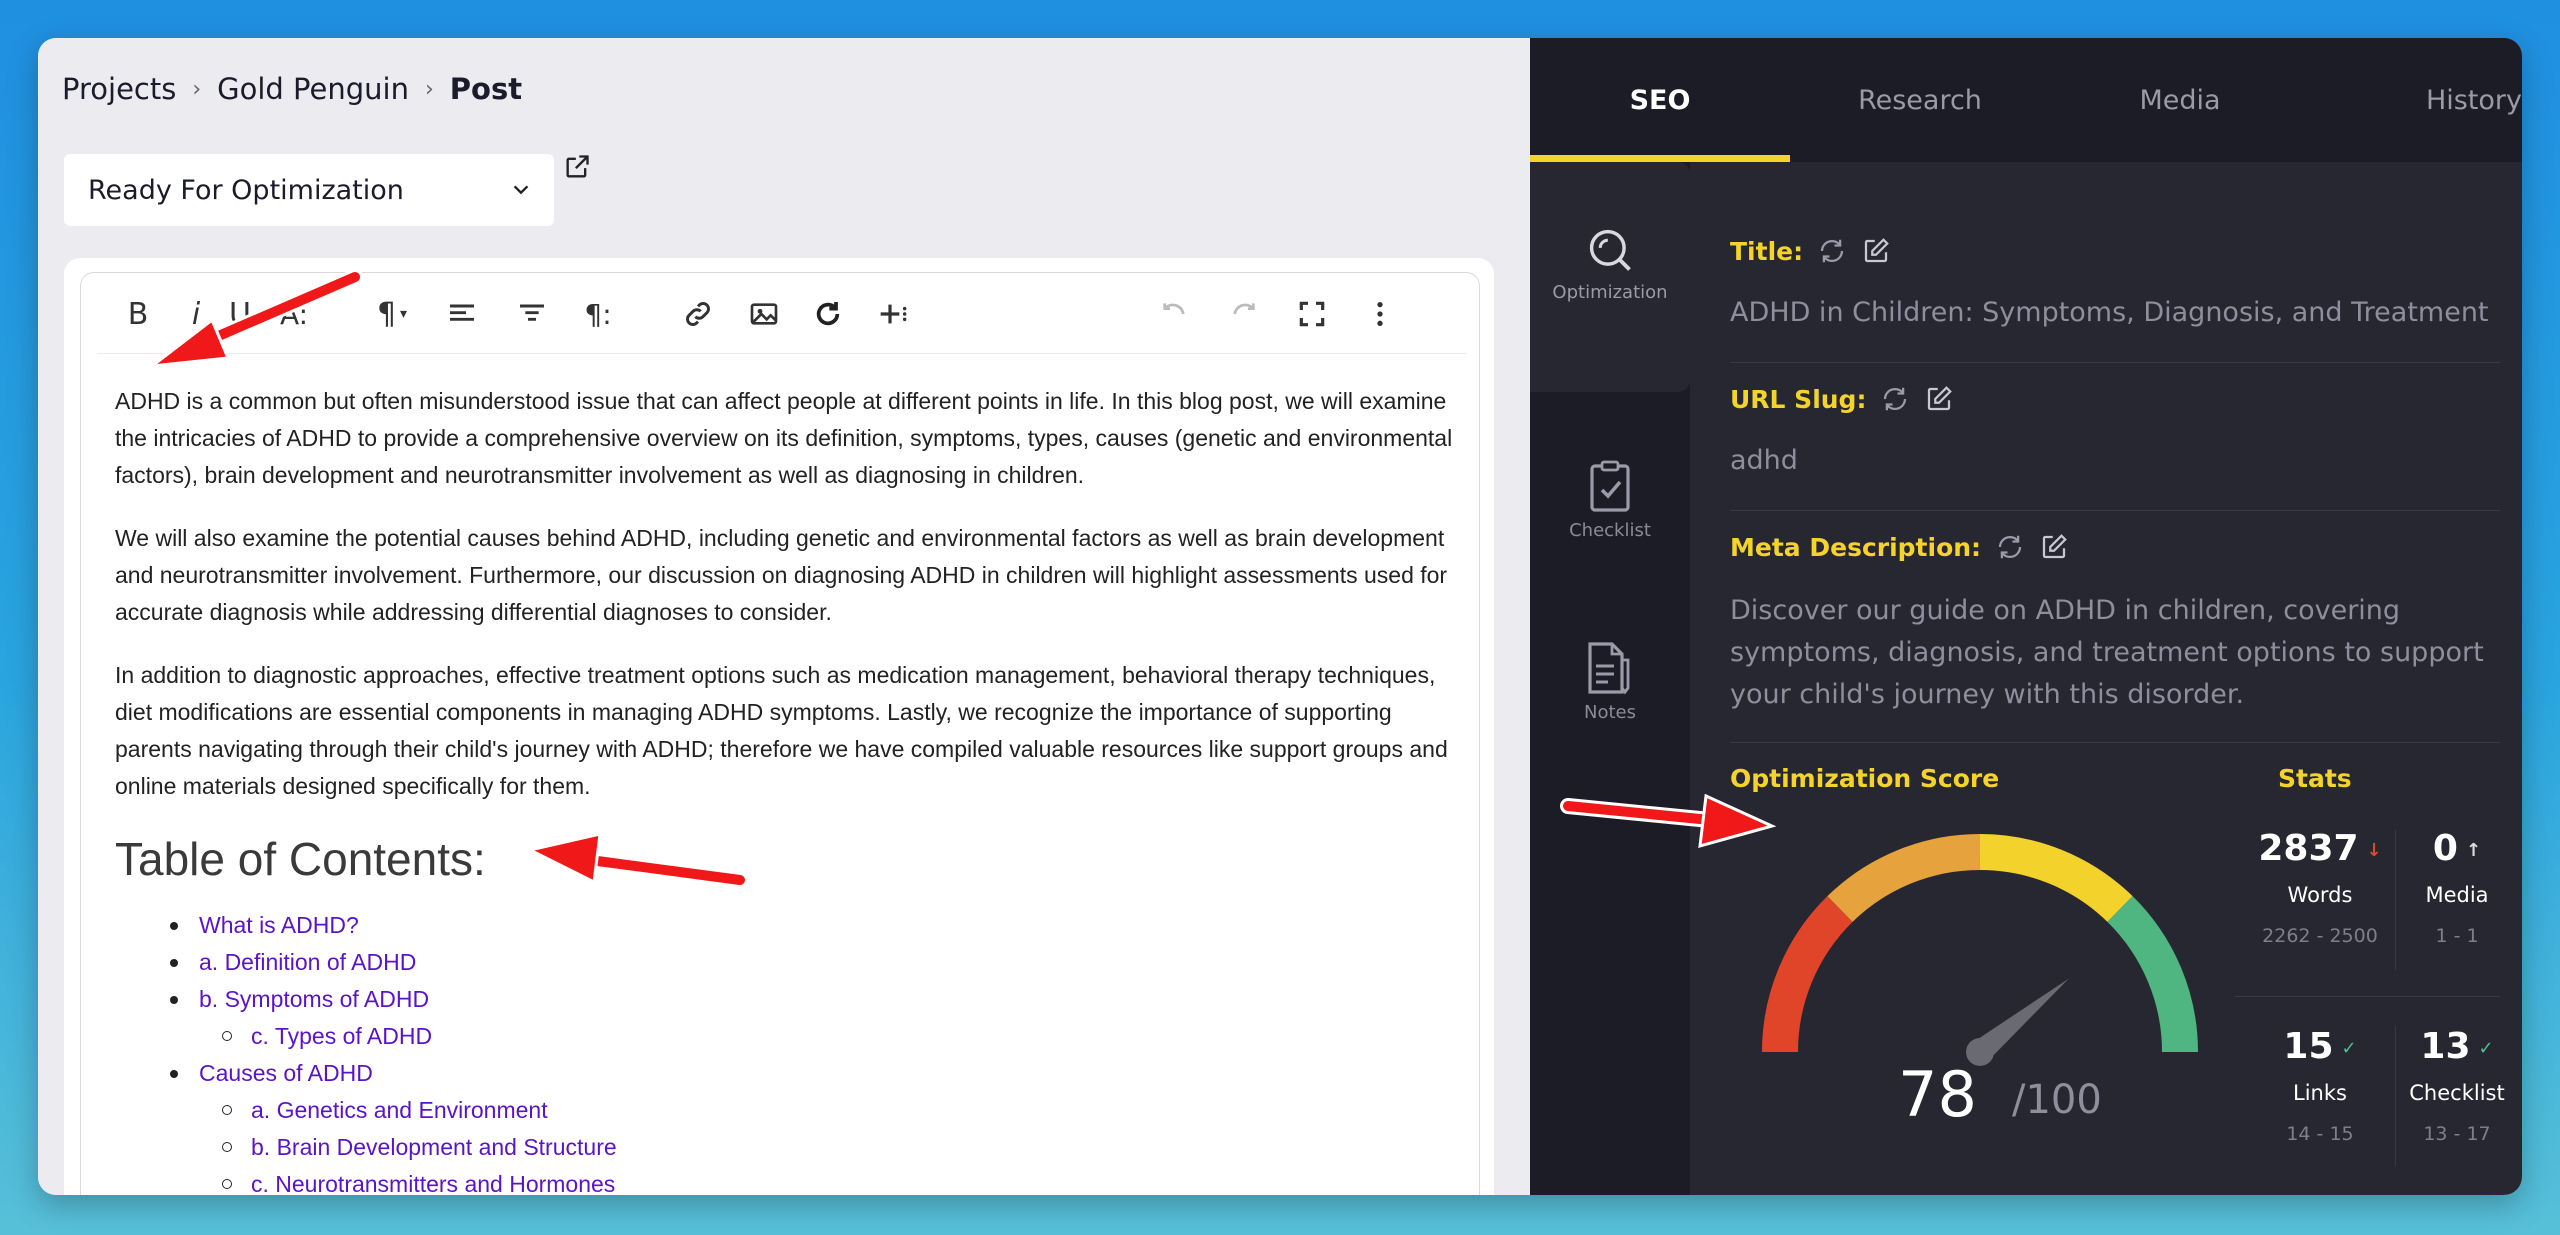 This screenshot has width=2560, height=1235. I want to click on redo-button, so click(1244, 314).